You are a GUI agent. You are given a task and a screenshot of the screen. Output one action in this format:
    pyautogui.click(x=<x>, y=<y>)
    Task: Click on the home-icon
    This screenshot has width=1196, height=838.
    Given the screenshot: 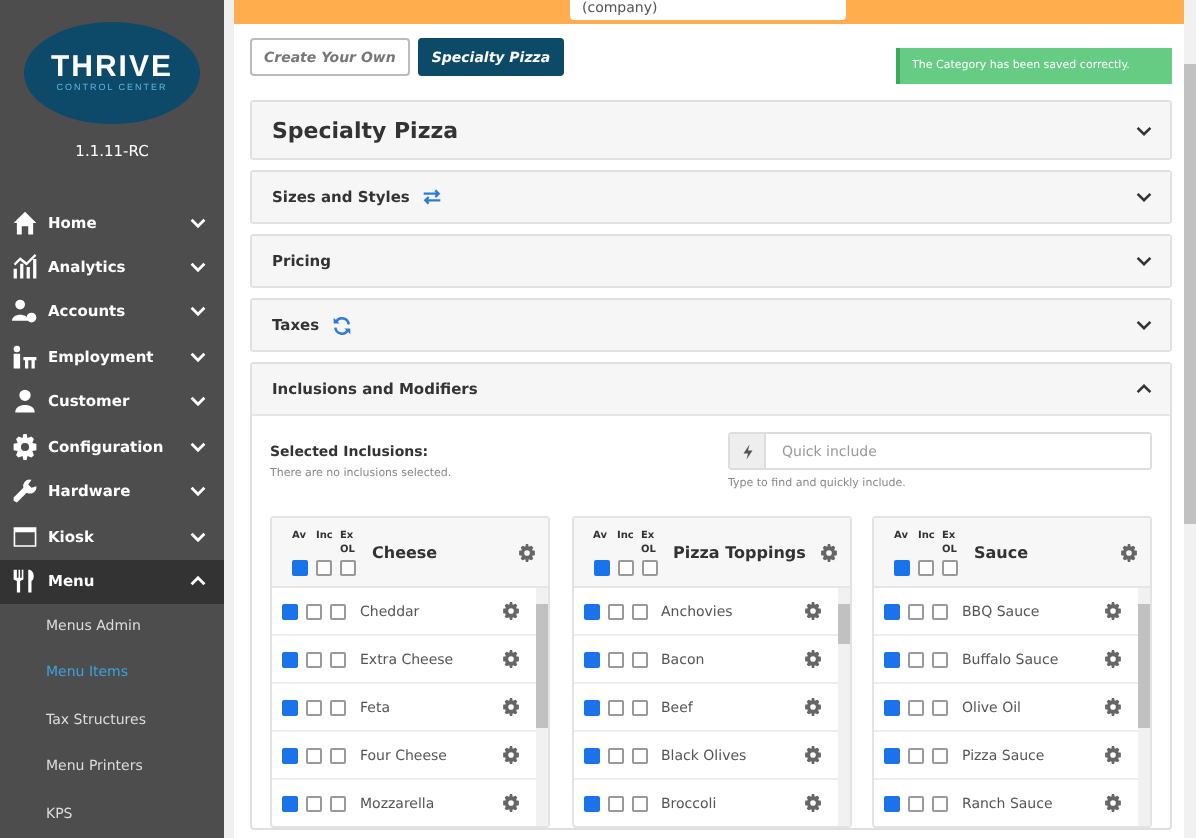 What is the action you would take?
    pyautogui.click(x=25, y=222)
    